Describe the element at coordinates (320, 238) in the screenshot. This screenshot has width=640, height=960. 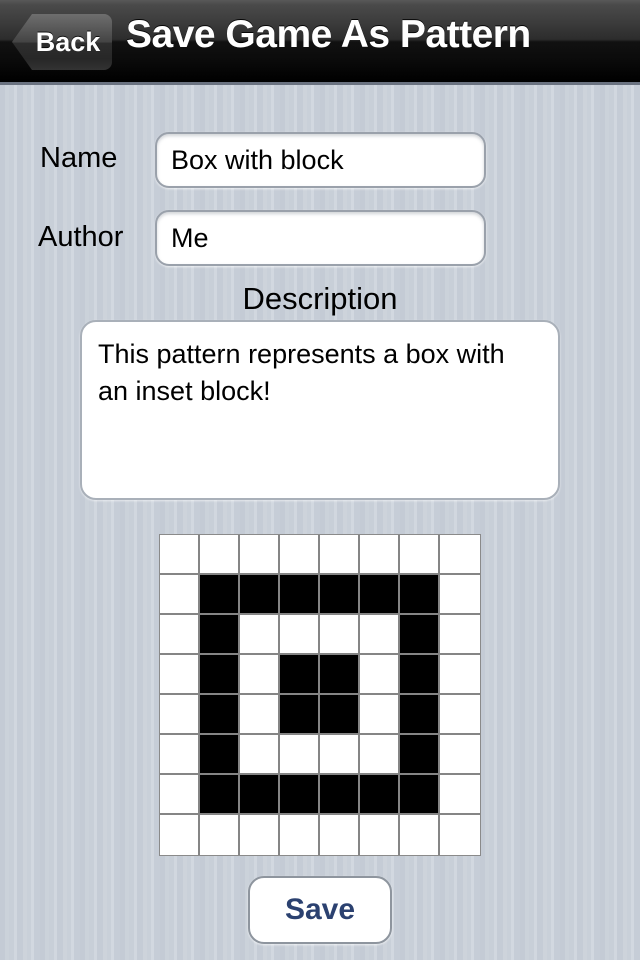
I see `author-input` at that location.